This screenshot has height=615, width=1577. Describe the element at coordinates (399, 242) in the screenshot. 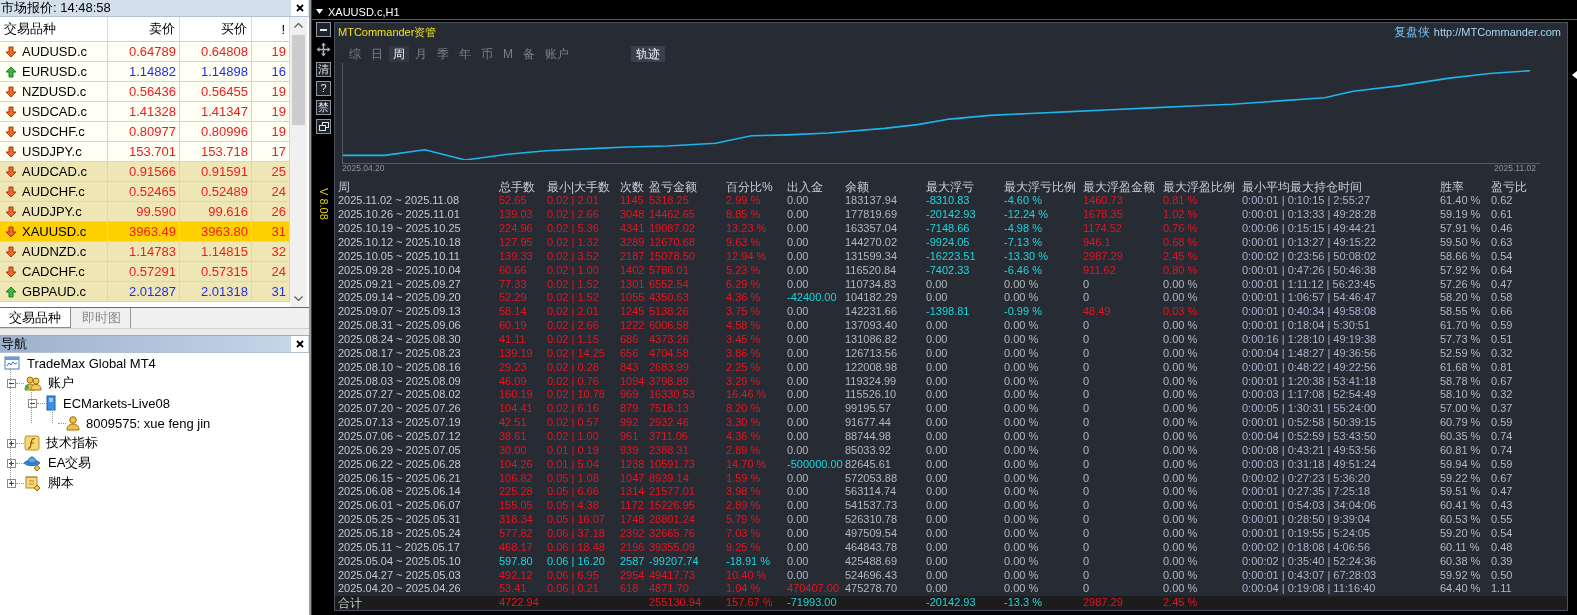

I see `week-range: 2025.10.12 ~ 2025.10.18` at that location.